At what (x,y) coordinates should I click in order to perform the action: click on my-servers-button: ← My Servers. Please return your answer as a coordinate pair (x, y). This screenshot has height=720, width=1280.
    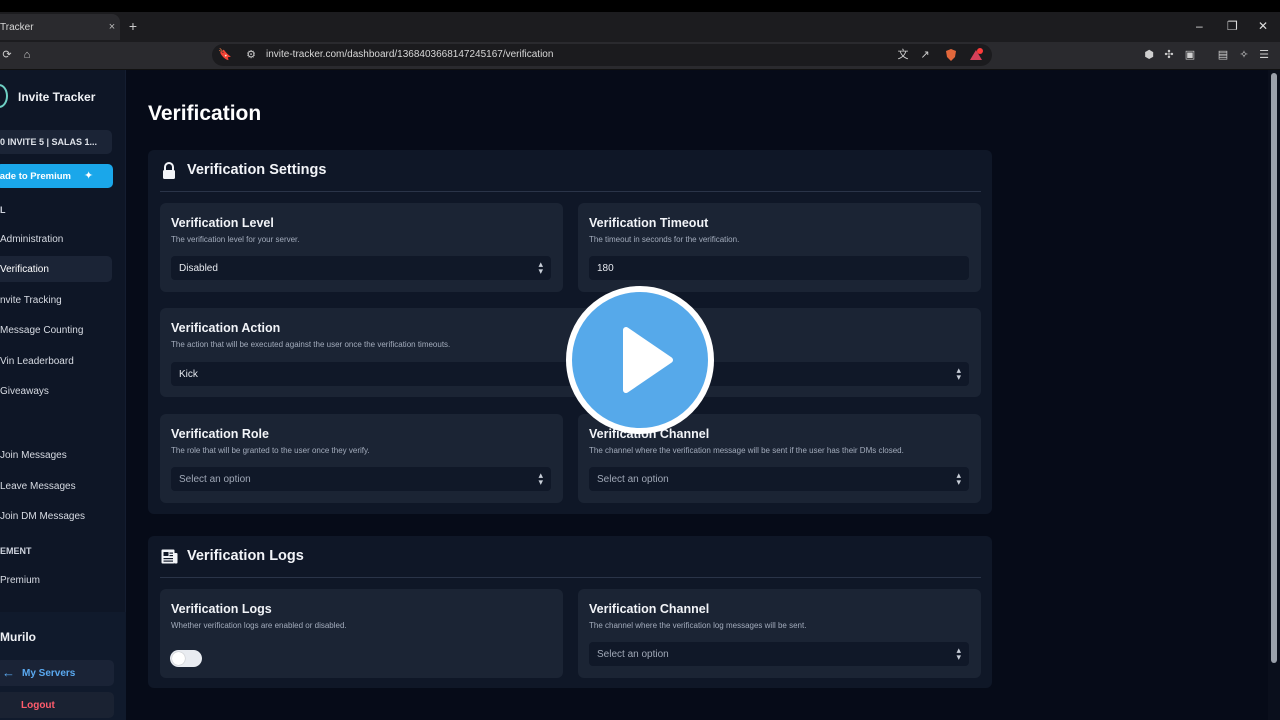
    Looking at the image, I should click on (57, 673).